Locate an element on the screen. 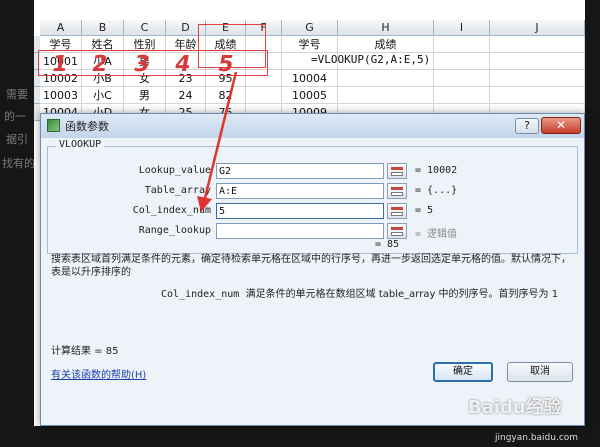 Image resolution: width=600 pixels, height=447 pixels. range-lookup-input is located at coordinates (300, 231).